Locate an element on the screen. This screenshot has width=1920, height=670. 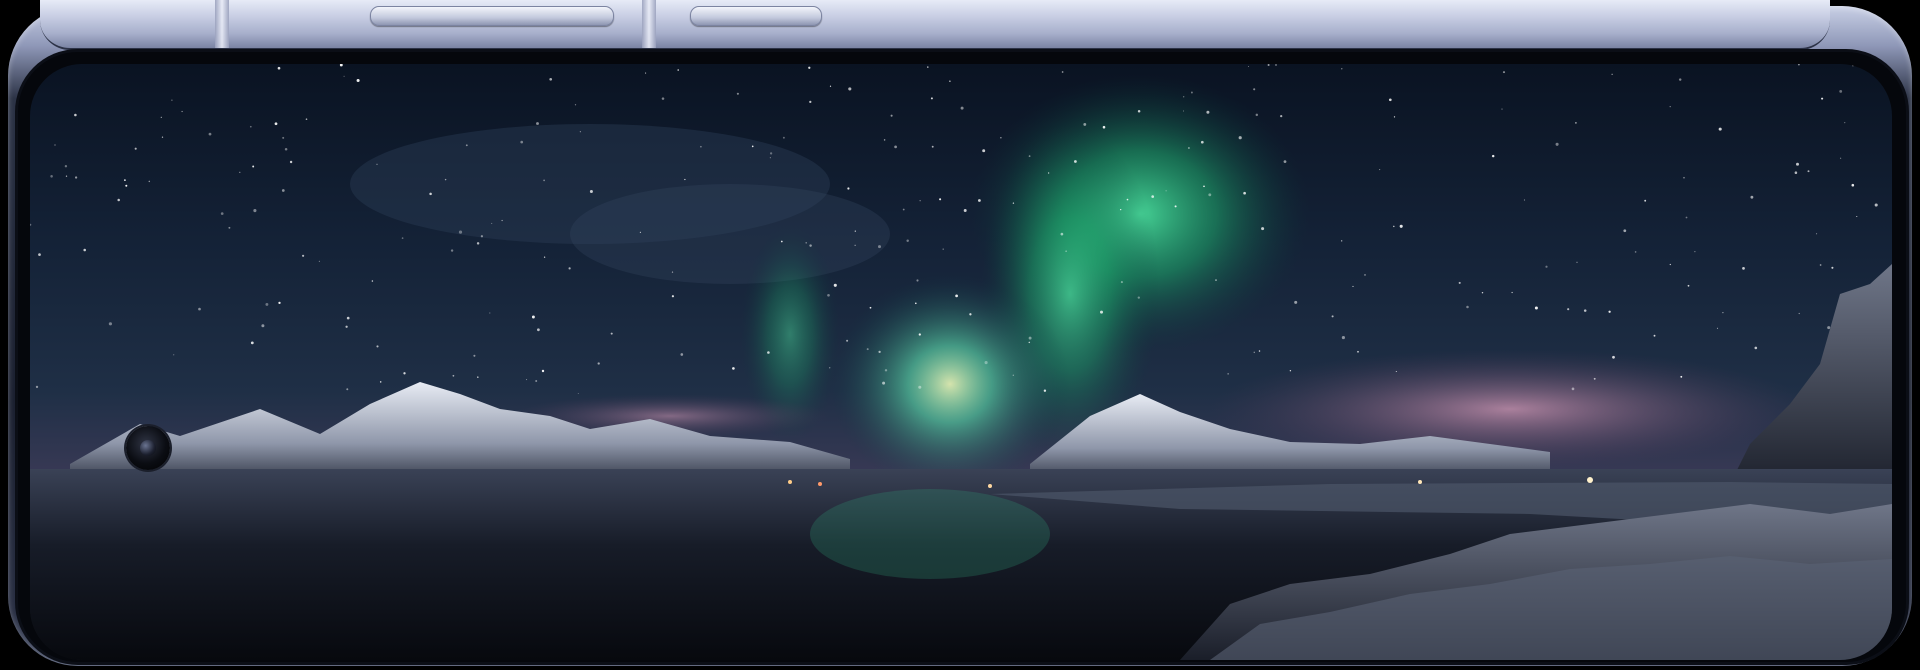
camera-lens is located at coordinates (148, 448).